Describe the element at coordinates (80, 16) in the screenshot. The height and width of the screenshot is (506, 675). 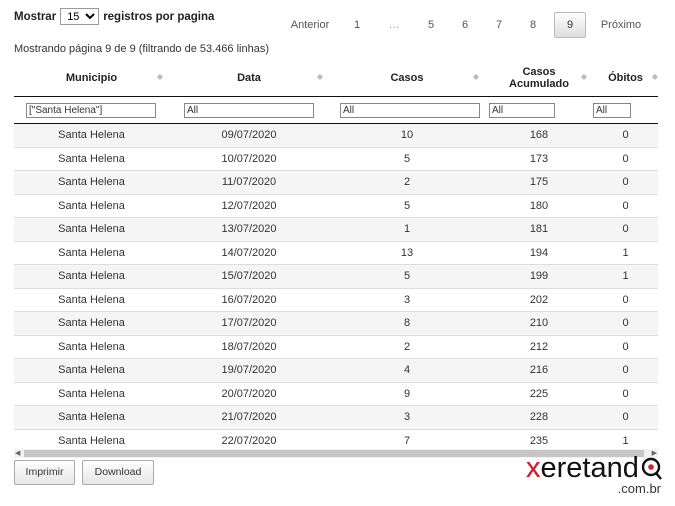
I see `page-length-select: 15` at that location.